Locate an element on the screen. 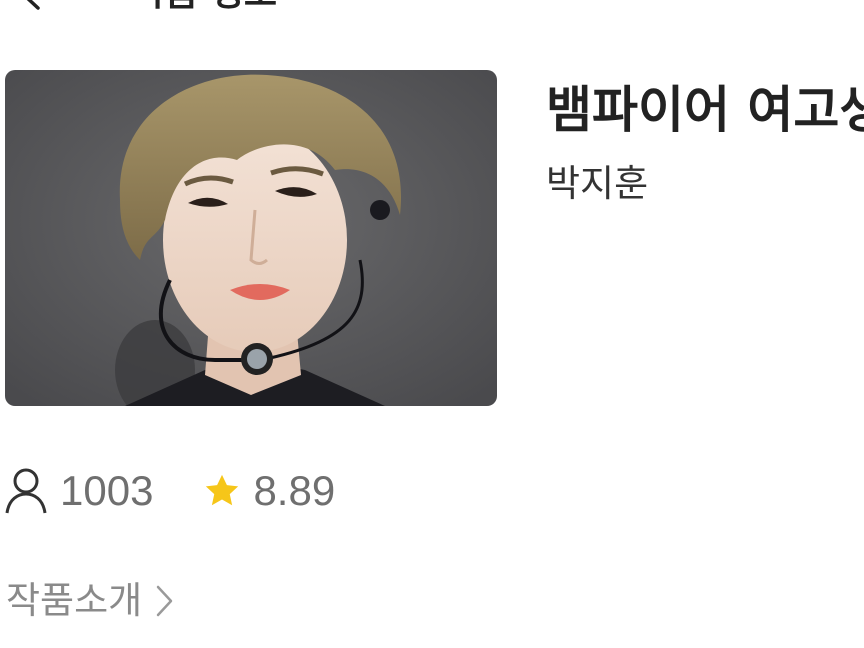 The height and width of the screenshot is (648, 864). page-title: 작품 정보 is located at coordinates (204, 7).